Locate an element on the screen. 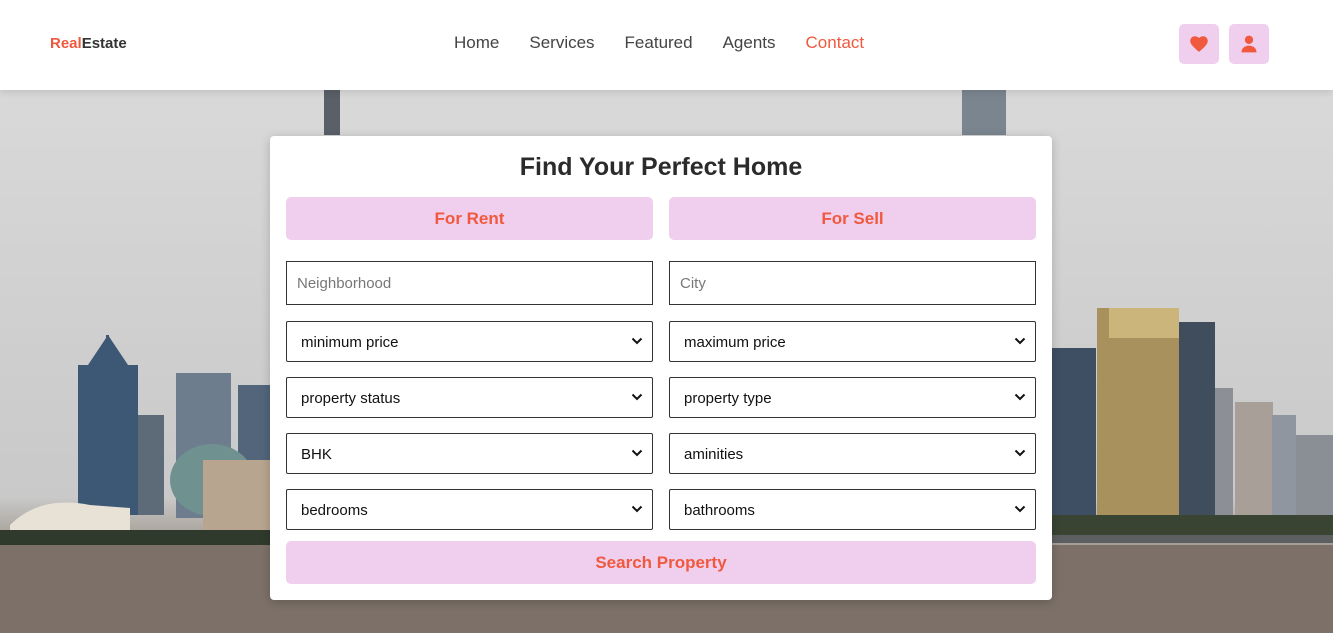 The image size is (1333, 633). property-status-value: property status is located at coordinates (351, 398).